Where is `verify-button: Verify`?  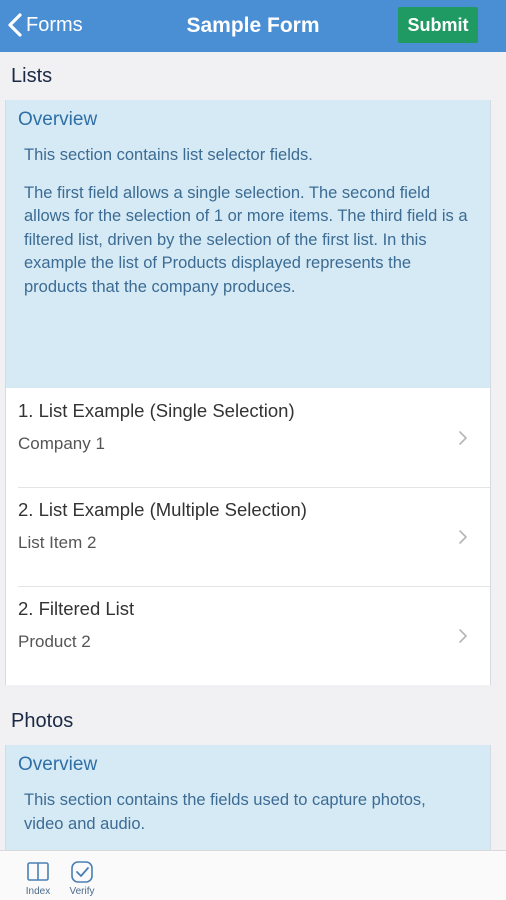
verify-button: Verify is located at coordinates (82, 878).